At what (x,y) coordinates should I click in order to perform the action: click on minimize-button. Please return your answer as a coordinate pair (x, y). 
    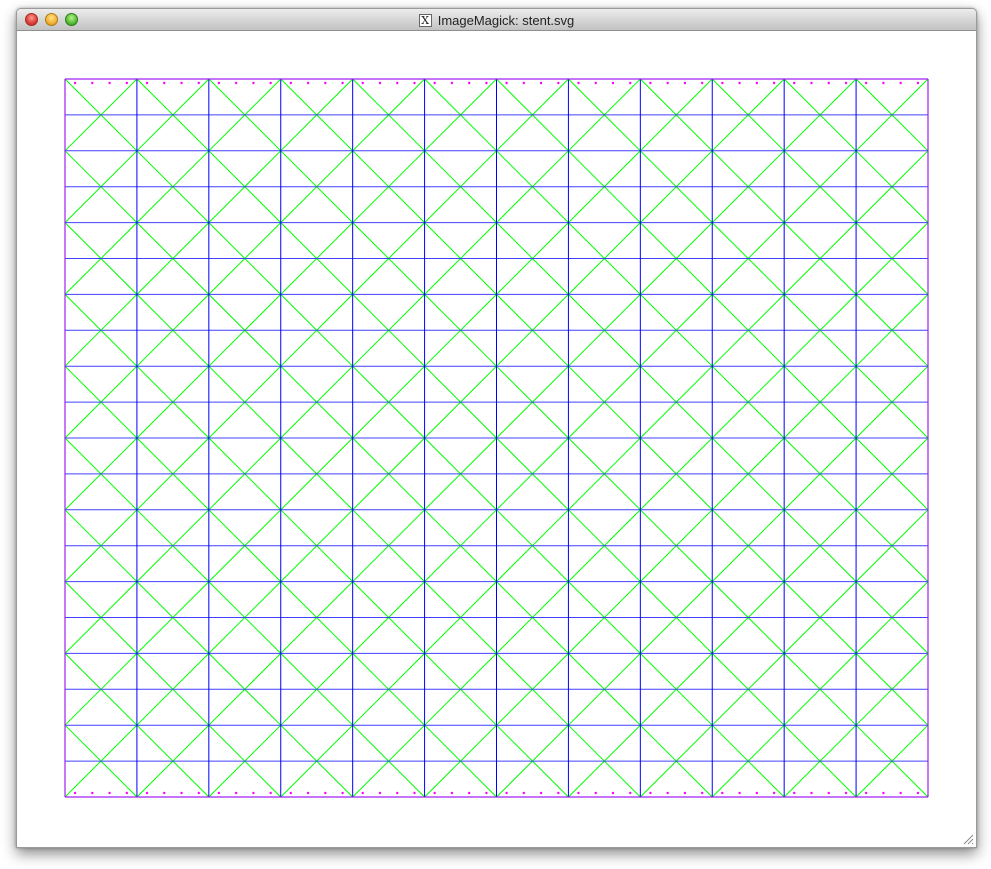
    Looking at the image, I should click on (51, 19).